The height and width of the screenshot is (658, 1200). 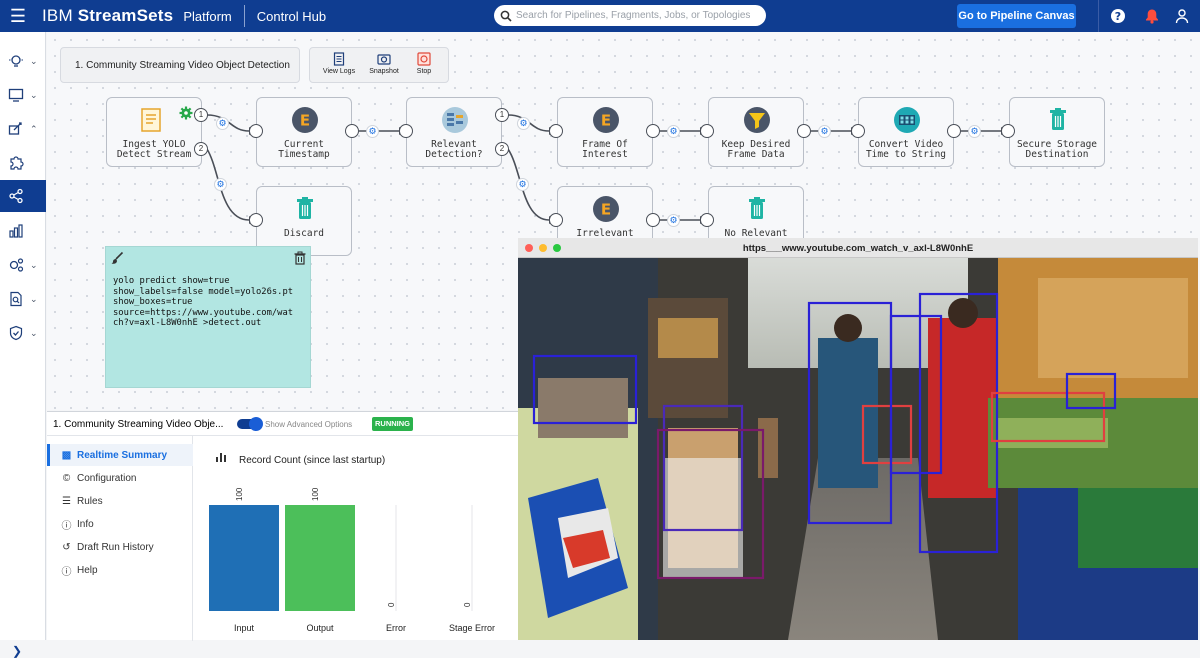 What do you see at coordinates (244, 16) in the screenshot?
I see `header-divider` at bounding box center [244, 16].